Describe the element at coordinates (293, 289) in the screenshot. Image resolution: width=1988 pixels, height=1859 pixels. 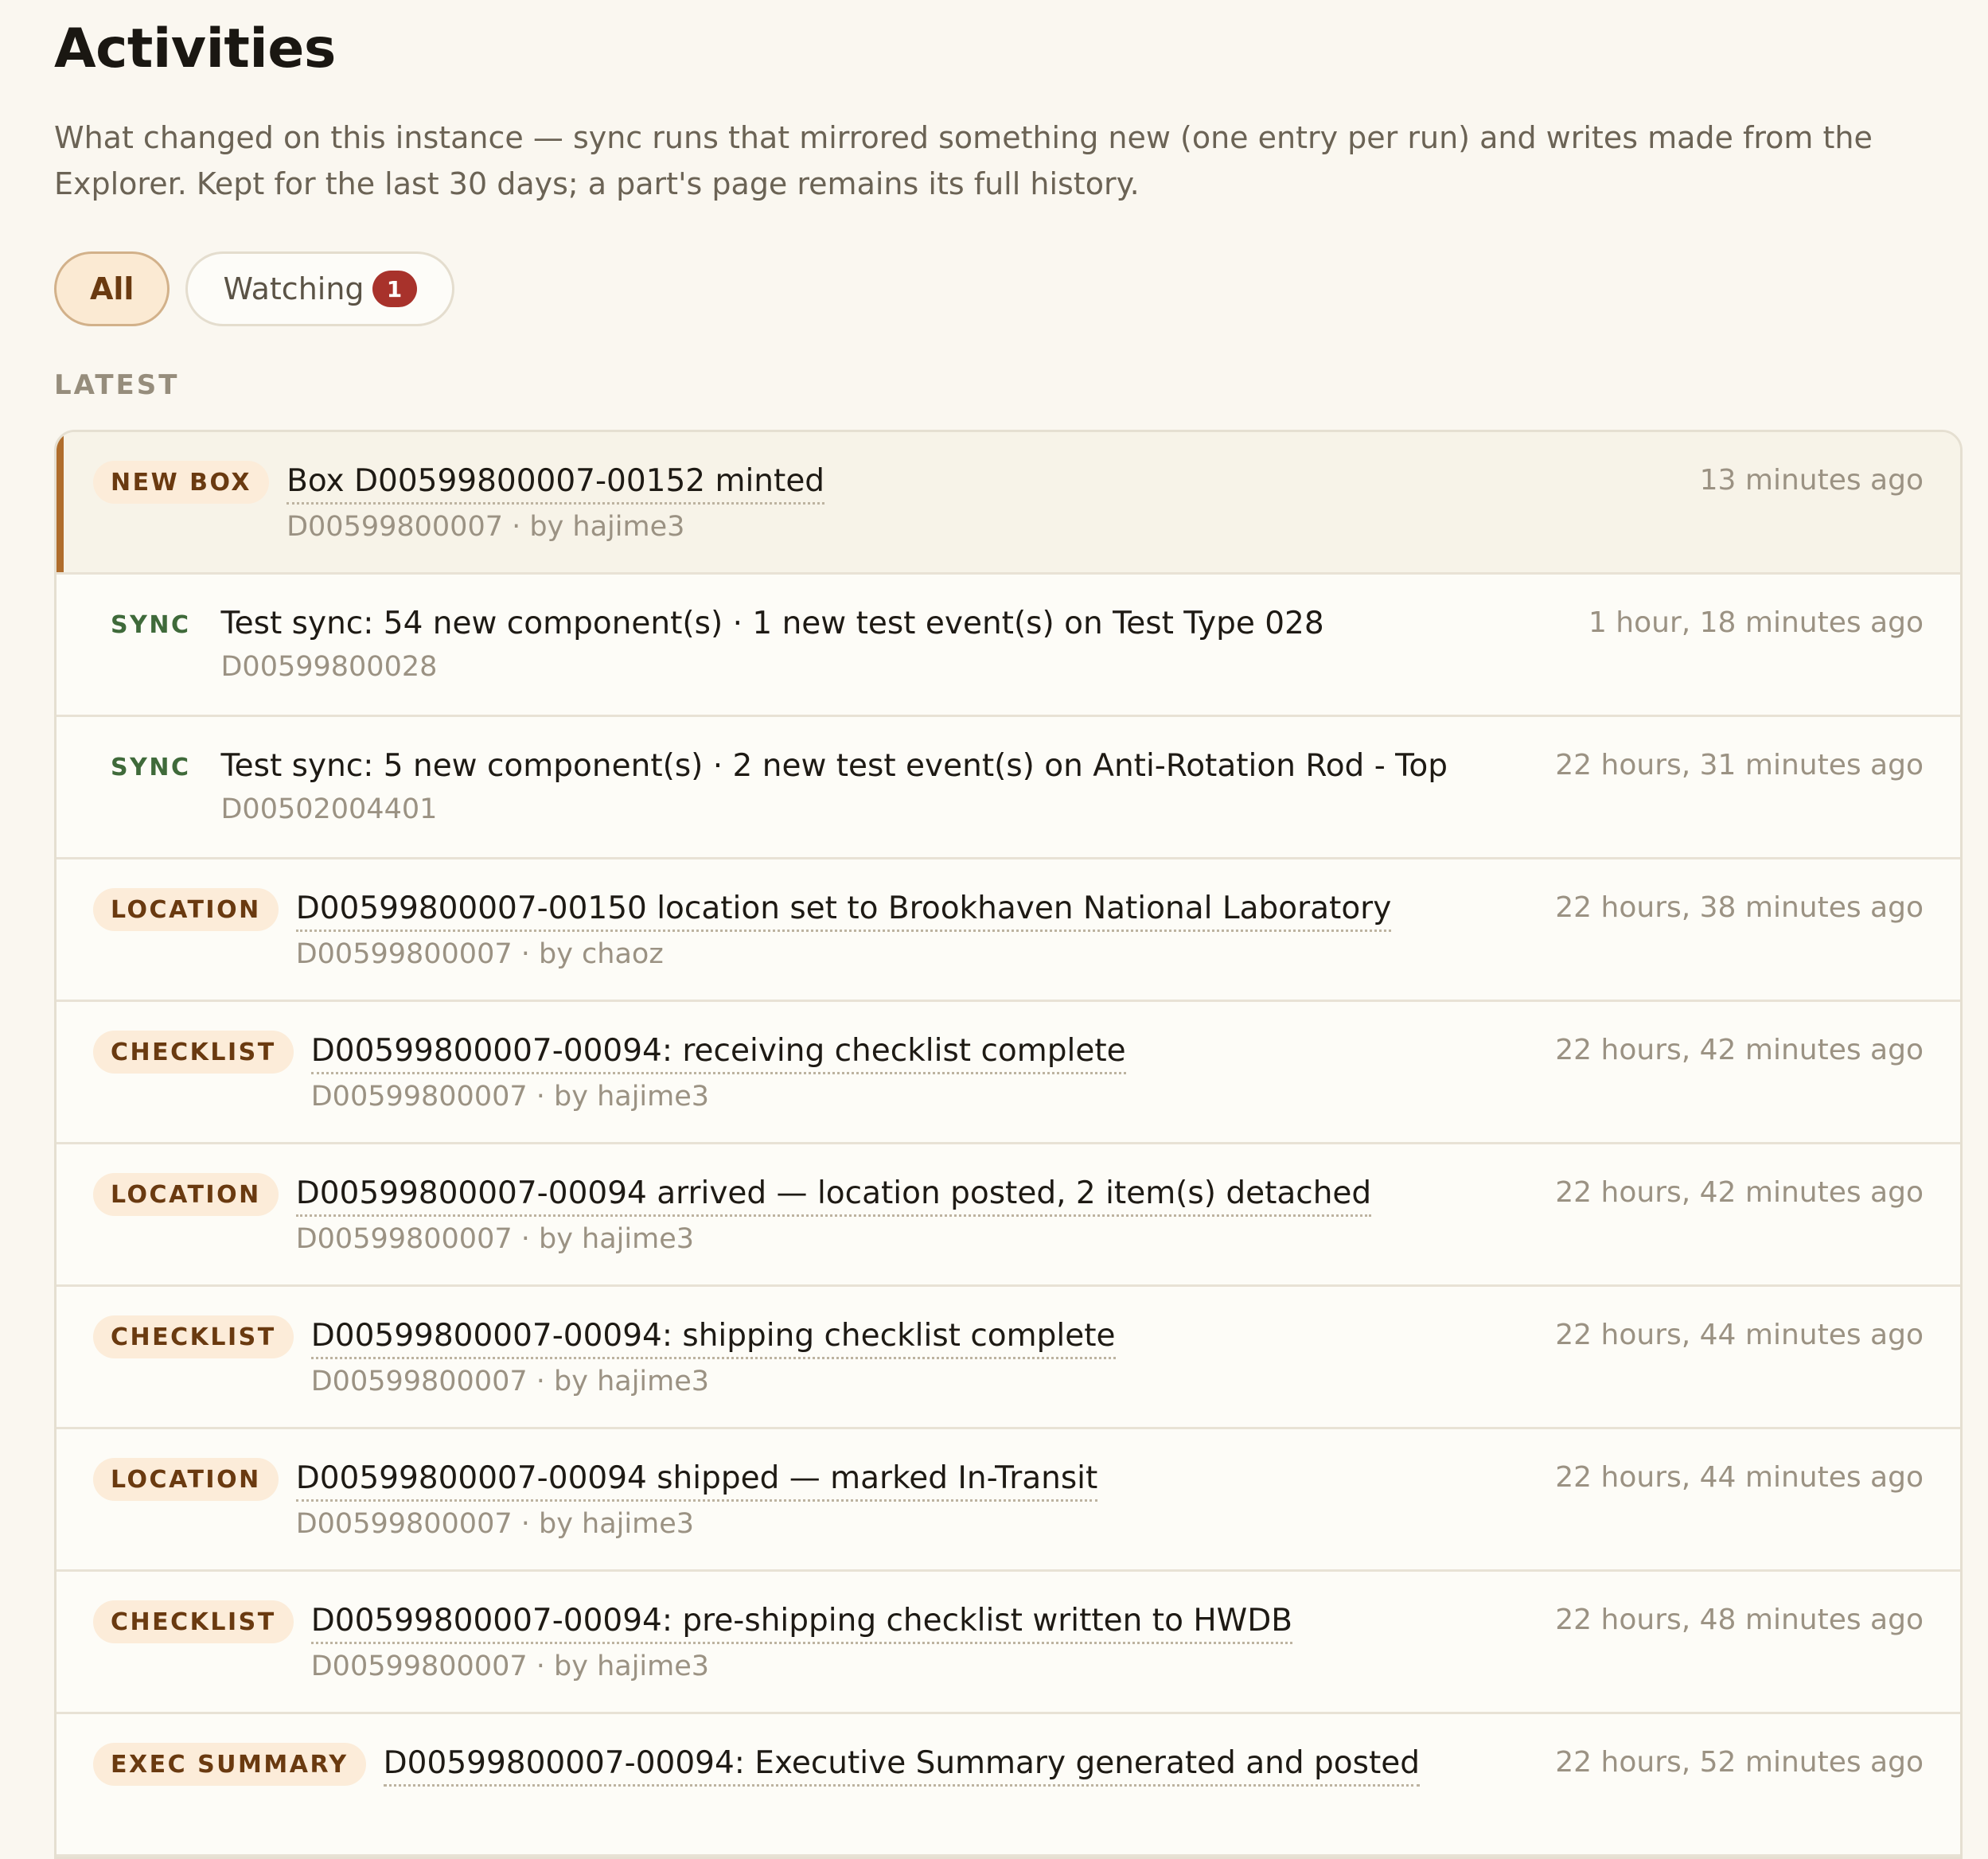
I see `filter-watching-label: Watching` at that location.